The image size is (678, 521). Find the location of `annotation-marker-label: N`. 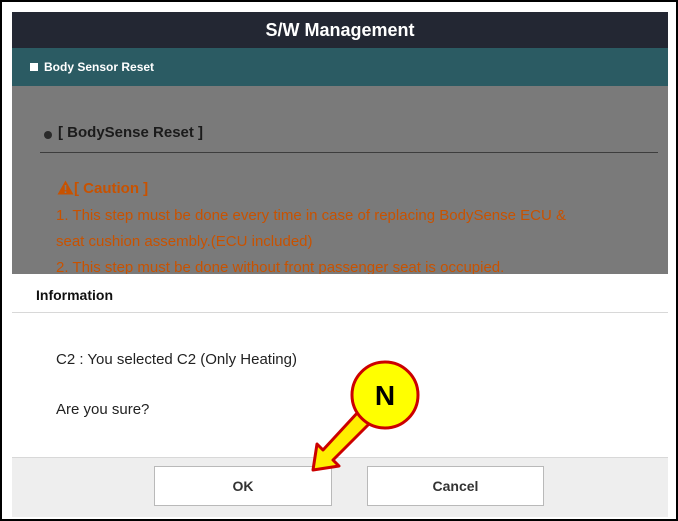

annotation-marker-label: N is located at coordinates (385, 395).